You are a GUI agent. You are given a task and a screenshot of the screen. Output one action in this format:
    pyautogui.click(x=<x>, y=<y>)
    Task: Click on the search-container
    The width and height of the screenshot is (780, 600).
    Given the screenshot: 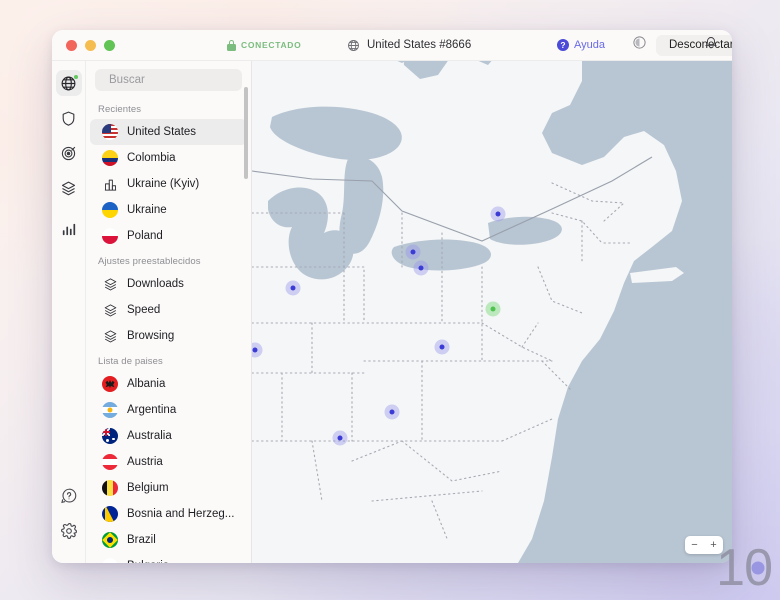 What is the action you would take?
    pyautogui.click(x=174, y=79)
    